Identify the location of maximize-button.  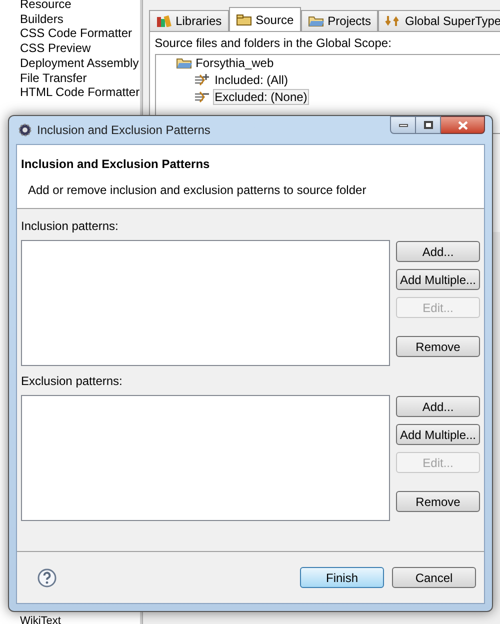
(428, 125).